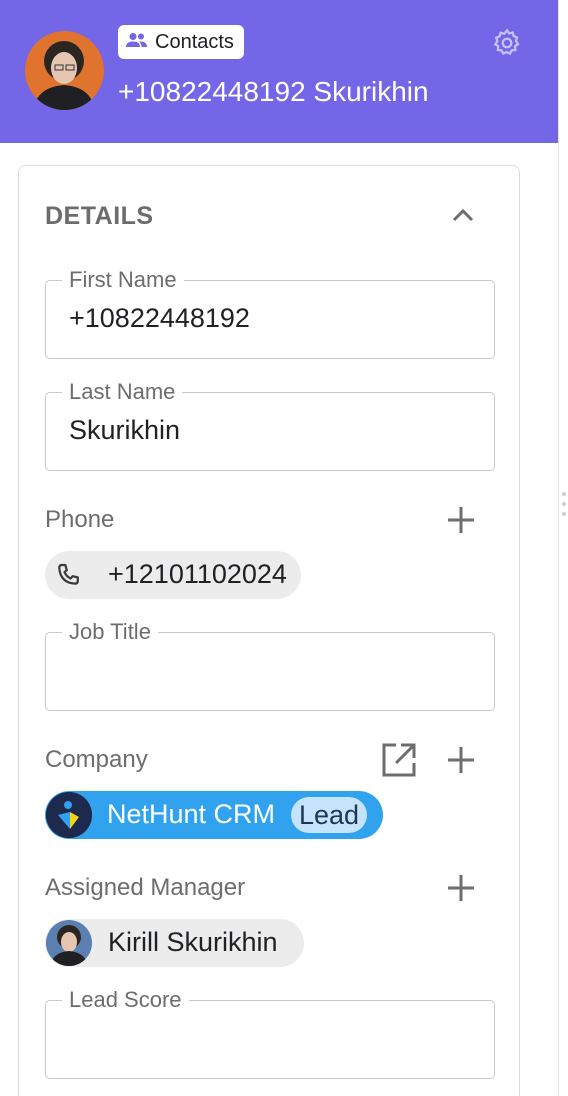 The image size is (568, 1096). I want to click on last-name-label: Last Name, so click(122, 392).